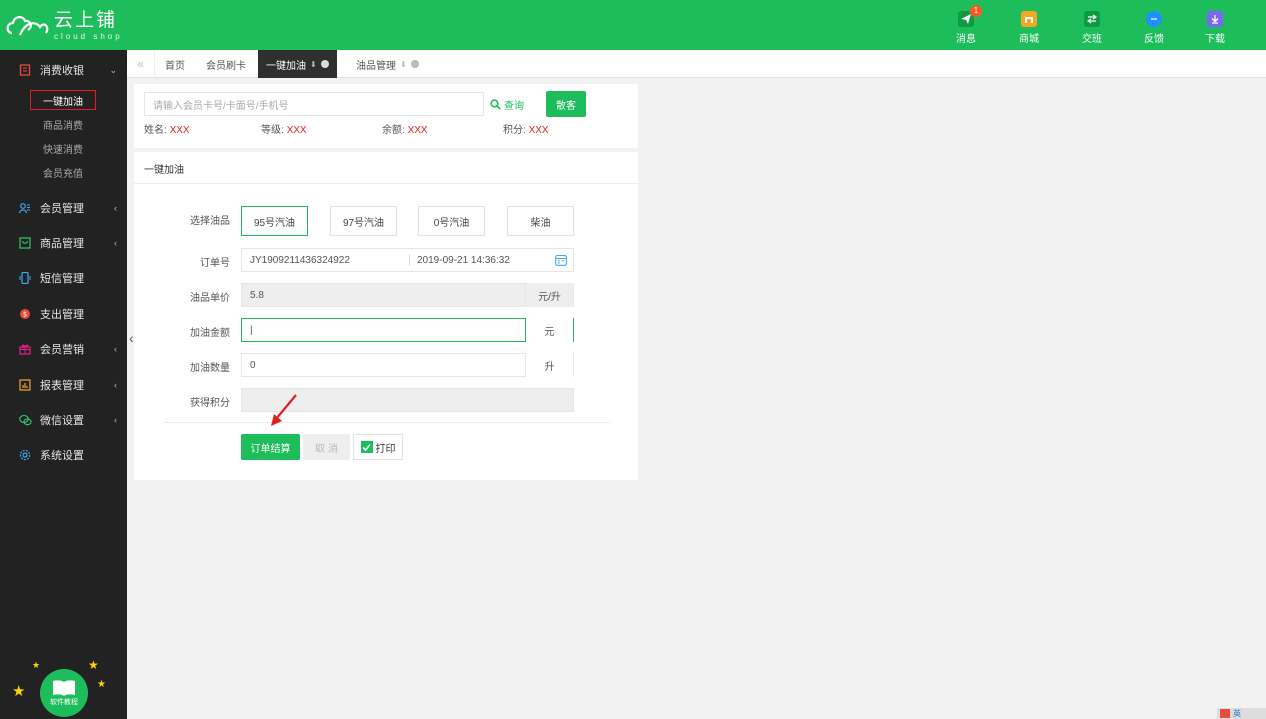  Describe the element at coordinates (540, 221) in the screenshot. I see `oil-option-diesel: 柴油` at that location.